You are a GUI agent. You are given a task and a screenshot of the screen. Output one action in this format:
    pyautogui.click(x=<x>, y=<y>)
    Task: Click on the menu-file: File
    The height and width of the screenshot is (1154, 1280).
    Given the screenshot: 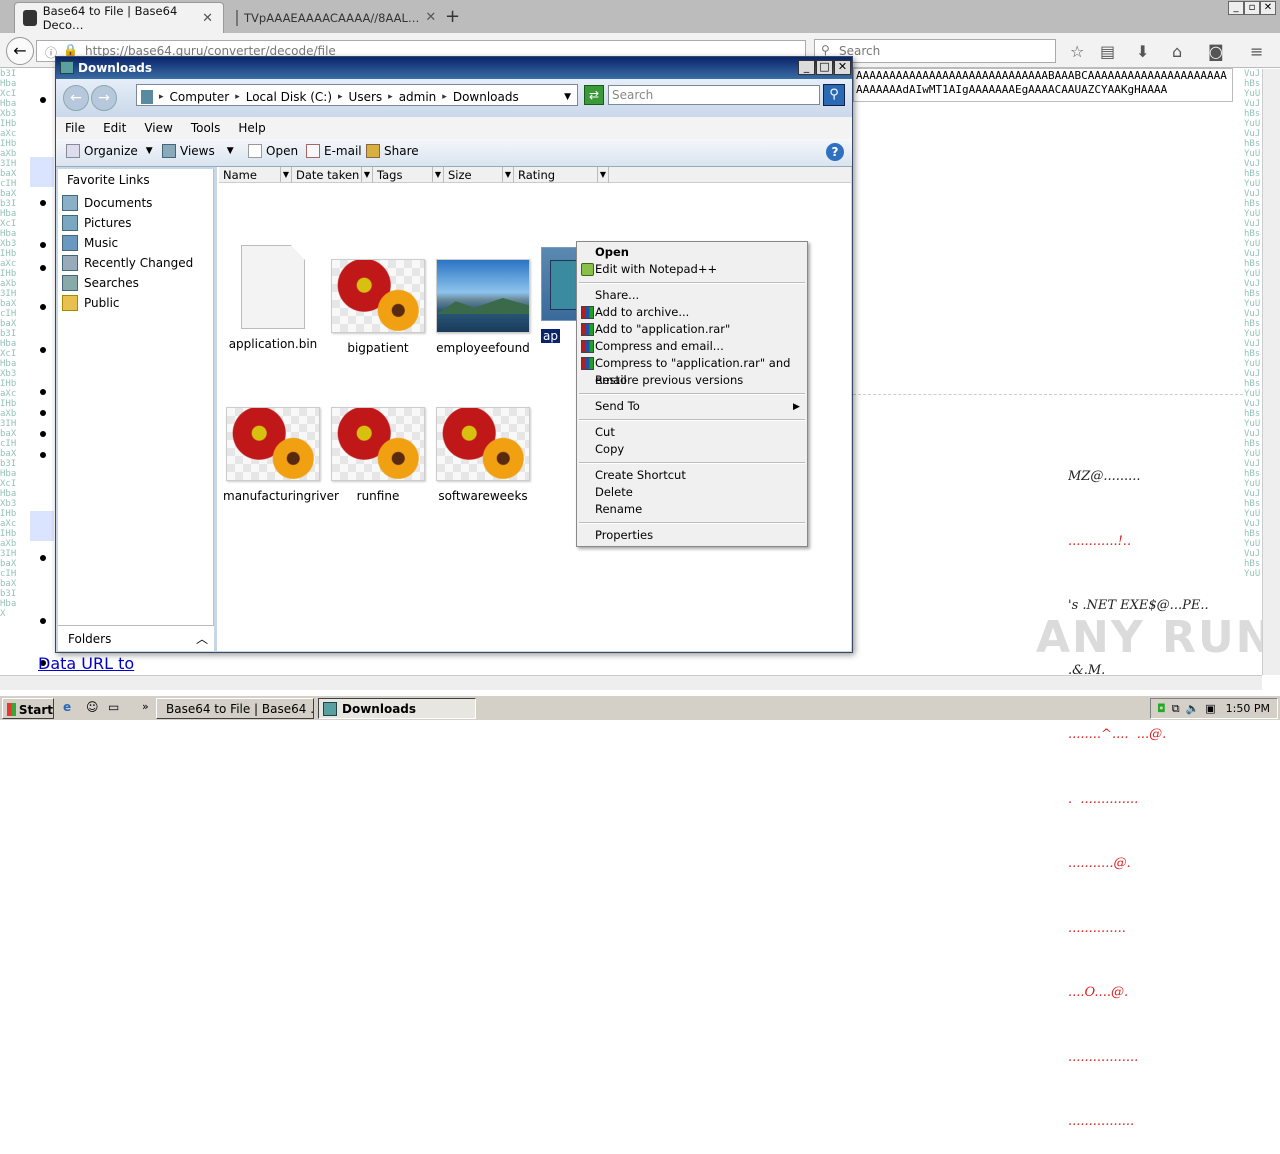 What is the action you would take?
    pyautogui.click(x=75, y=128)
    